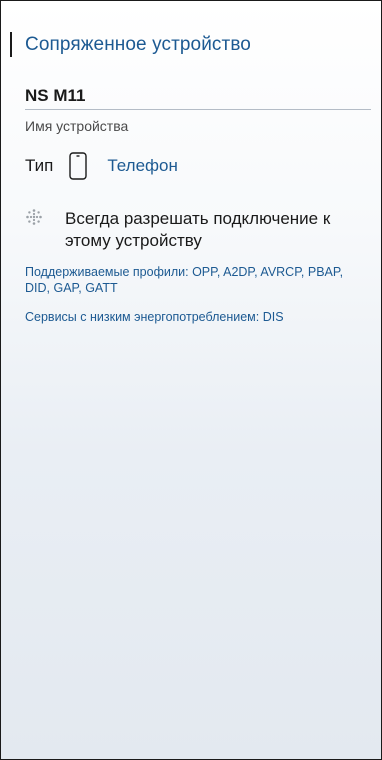  I want to click on device-name-field, so click(198, 96).